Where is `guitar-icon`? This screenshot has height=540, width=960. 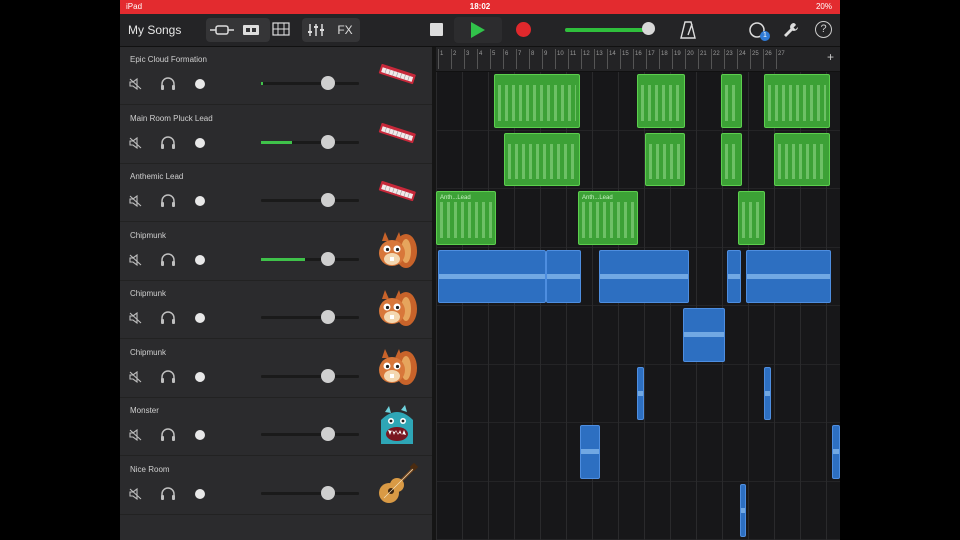
guitar-icon is located at coordinates (397, 484).